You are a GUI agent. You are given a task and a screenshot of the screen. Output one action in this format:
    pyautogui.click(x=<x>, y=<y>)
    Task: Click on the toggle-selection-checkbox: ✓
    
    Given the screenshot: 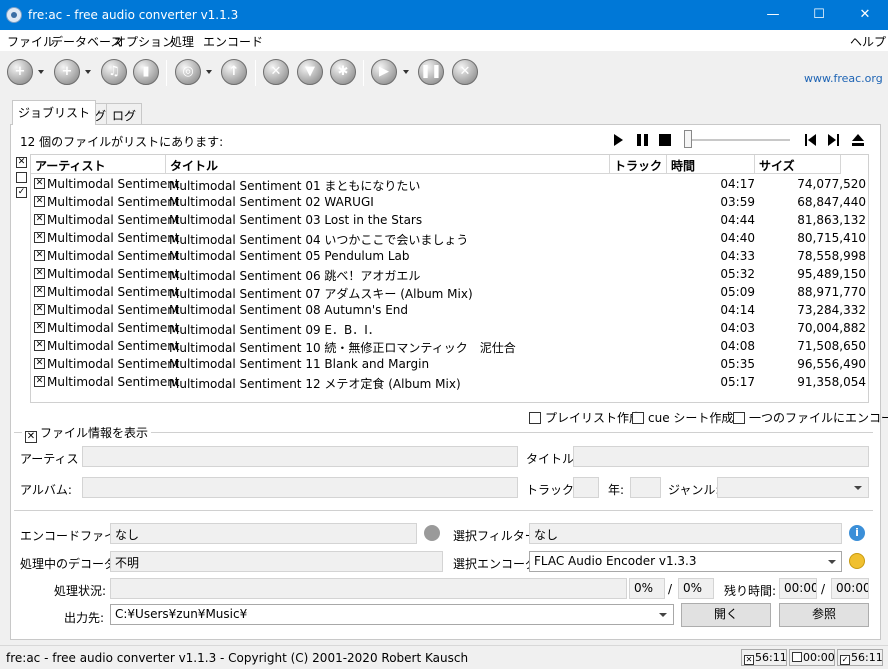 What is the action you would take?
    pyautogui.click(x=21, y=192)
    